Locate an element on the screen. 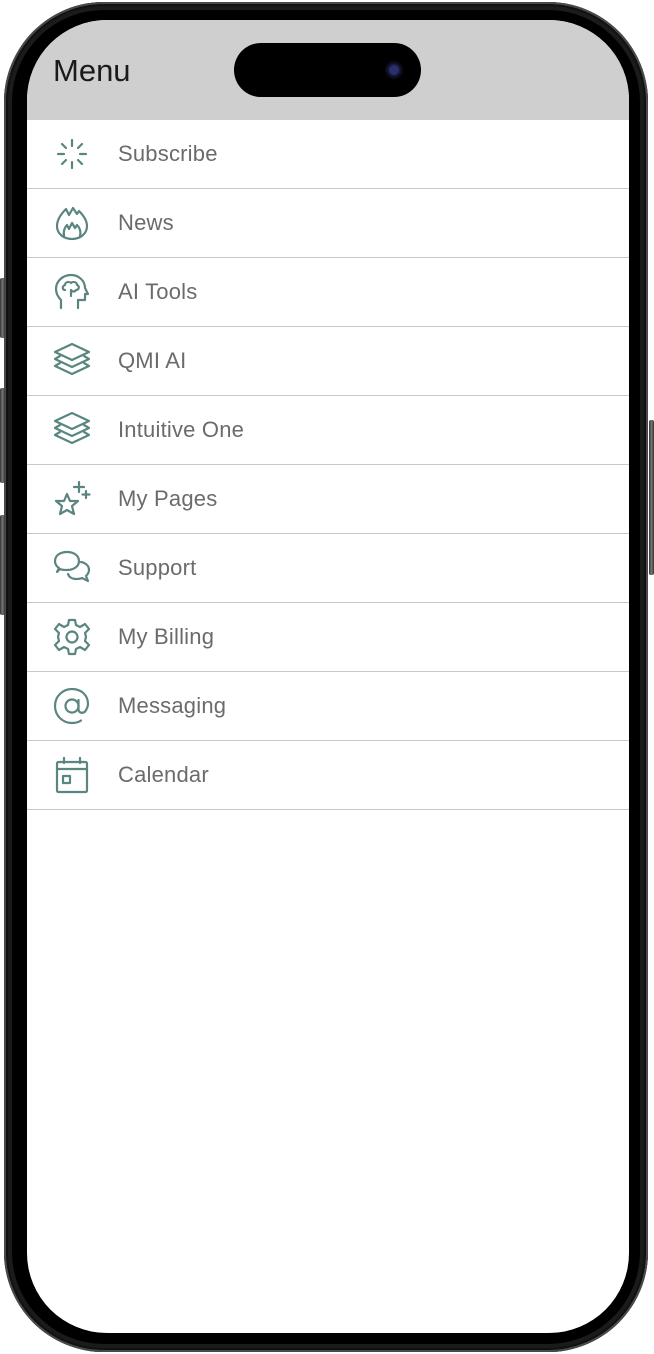  menu-item-label: Intuitive One is located at coordinates (181, 429).